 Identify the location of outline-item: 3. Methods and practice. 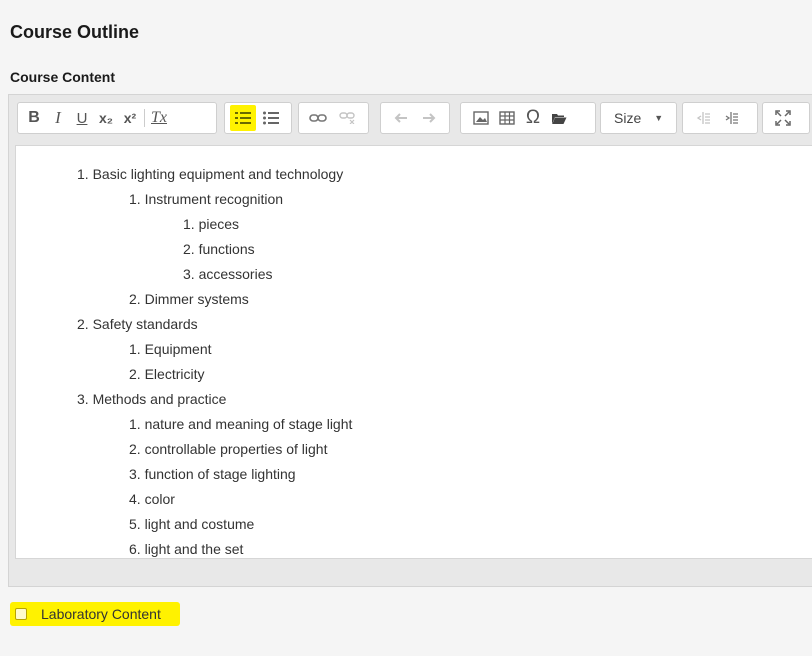
(184, 403).